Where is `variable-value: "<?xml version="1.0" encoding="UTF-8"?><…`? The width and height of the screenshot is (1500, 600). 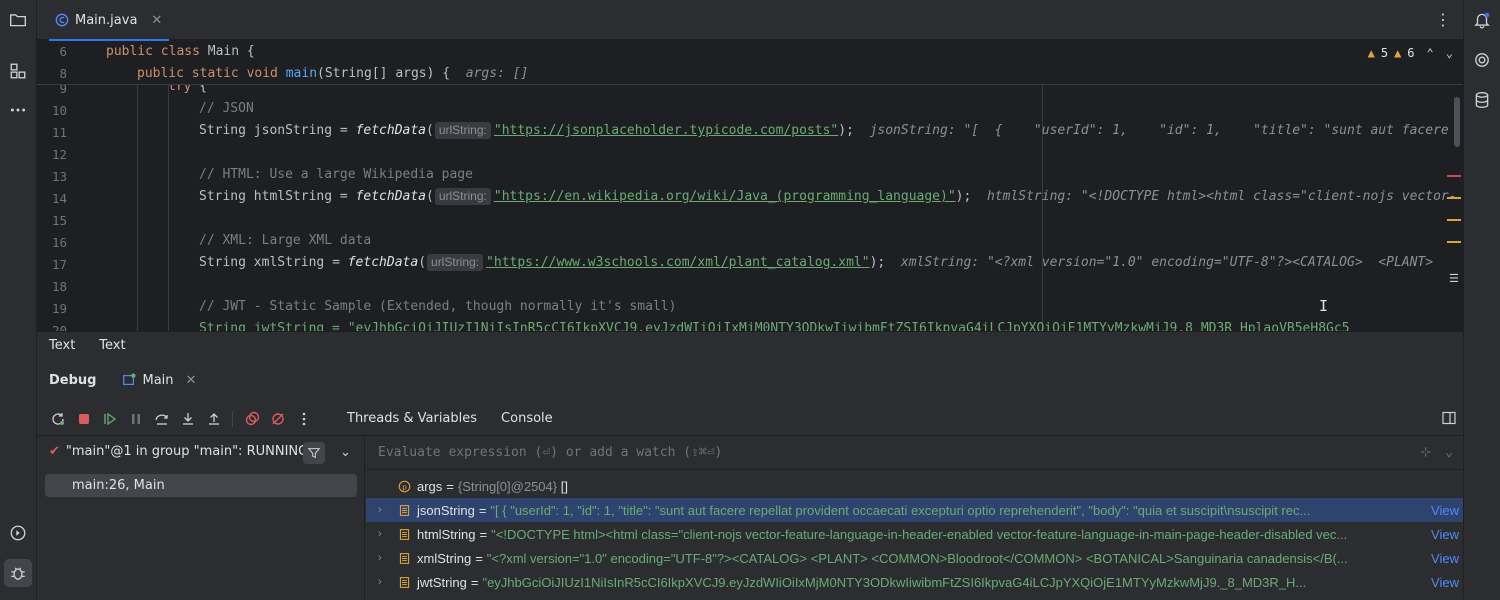
variable-value: "<?xml version="1.0" encoding="UTF-8"?><… is located at coordinates (917, 558).